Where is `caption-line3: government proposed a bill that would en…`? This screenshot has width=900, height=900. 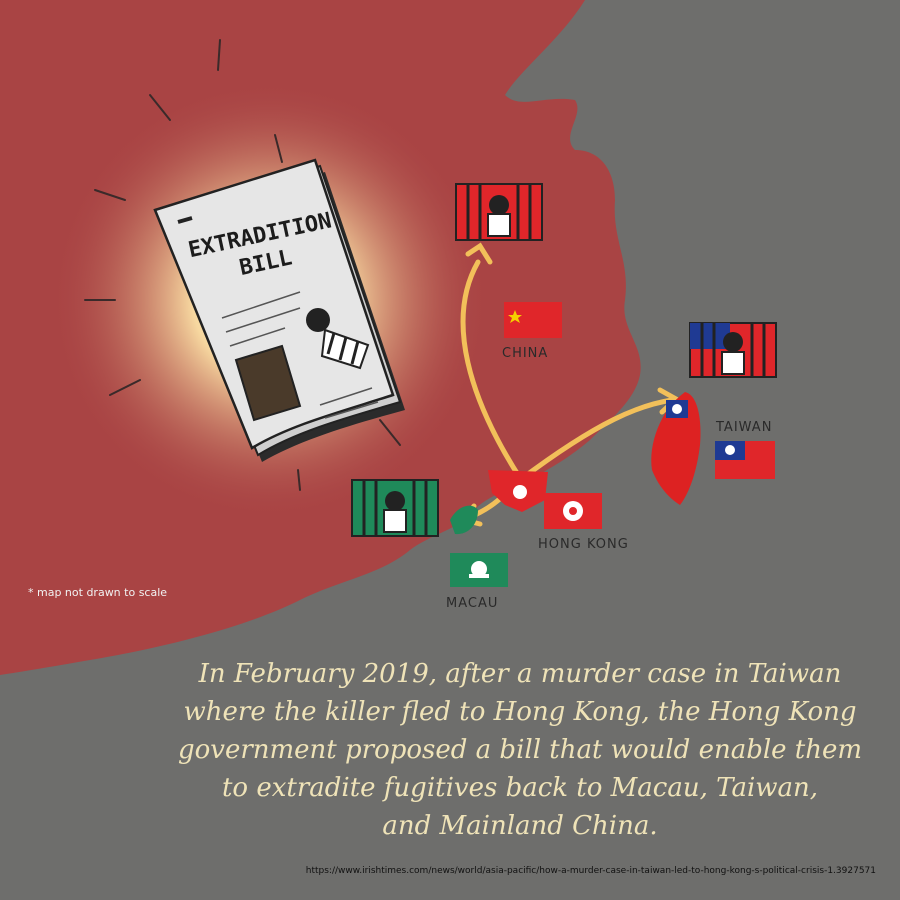 caption-line3: government proposed a bill that would en… is located at coordinates (520, 750).